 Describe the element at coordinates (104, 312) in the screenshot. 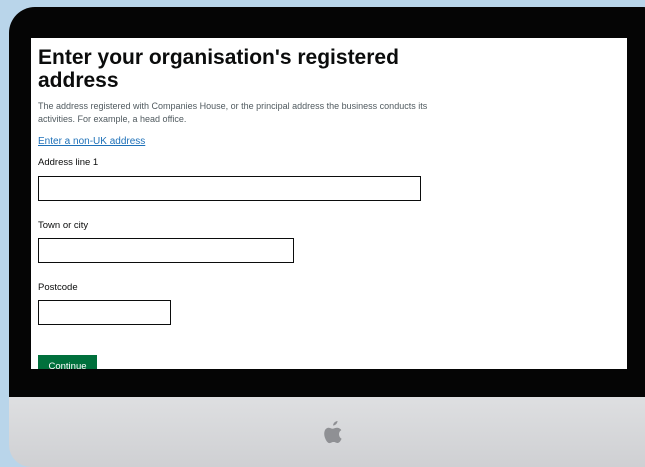

I see `postcode-input` at that location.